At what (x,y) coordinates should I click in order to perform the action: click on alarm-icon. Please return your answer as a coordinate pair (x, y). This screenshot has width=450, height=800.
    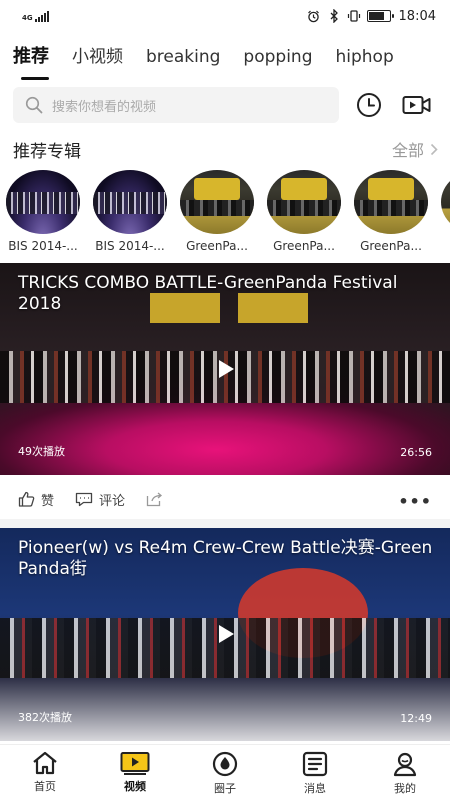
    Looking at the image, I should click on (314, 16).